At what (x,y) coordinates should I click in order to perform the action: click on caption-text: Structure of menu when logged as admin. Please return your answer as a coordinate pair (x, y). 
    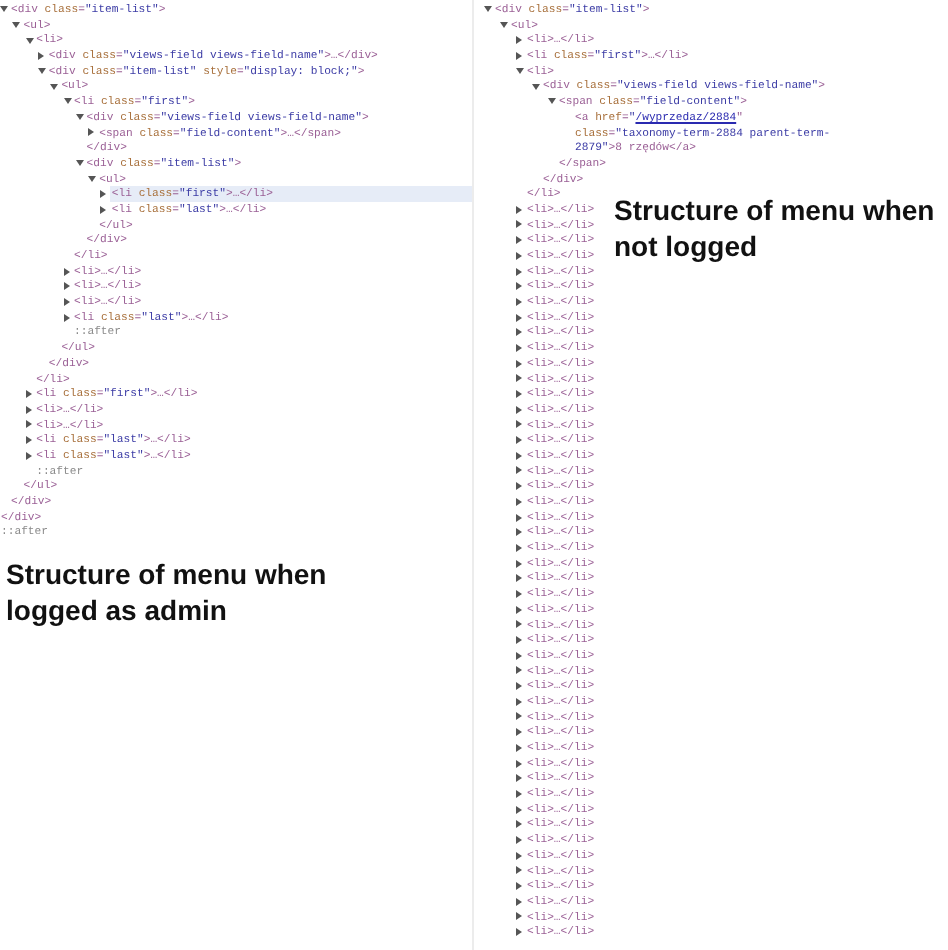
    Looking at the image, I should click on (167, 592).